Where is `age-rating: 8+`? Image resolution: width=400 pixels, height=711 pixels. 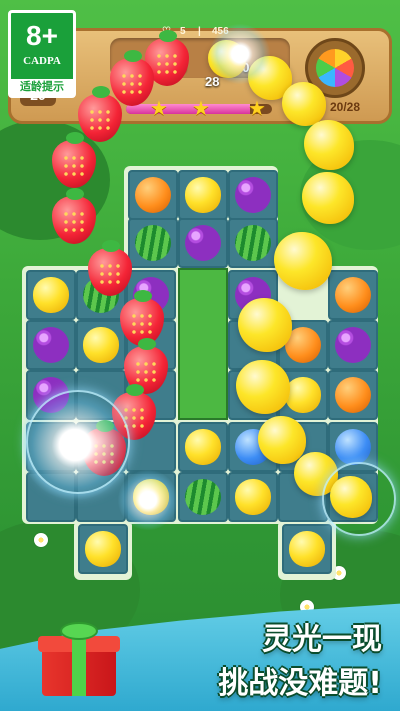
age-rating: 8+ is located at coordinates (42, 35).